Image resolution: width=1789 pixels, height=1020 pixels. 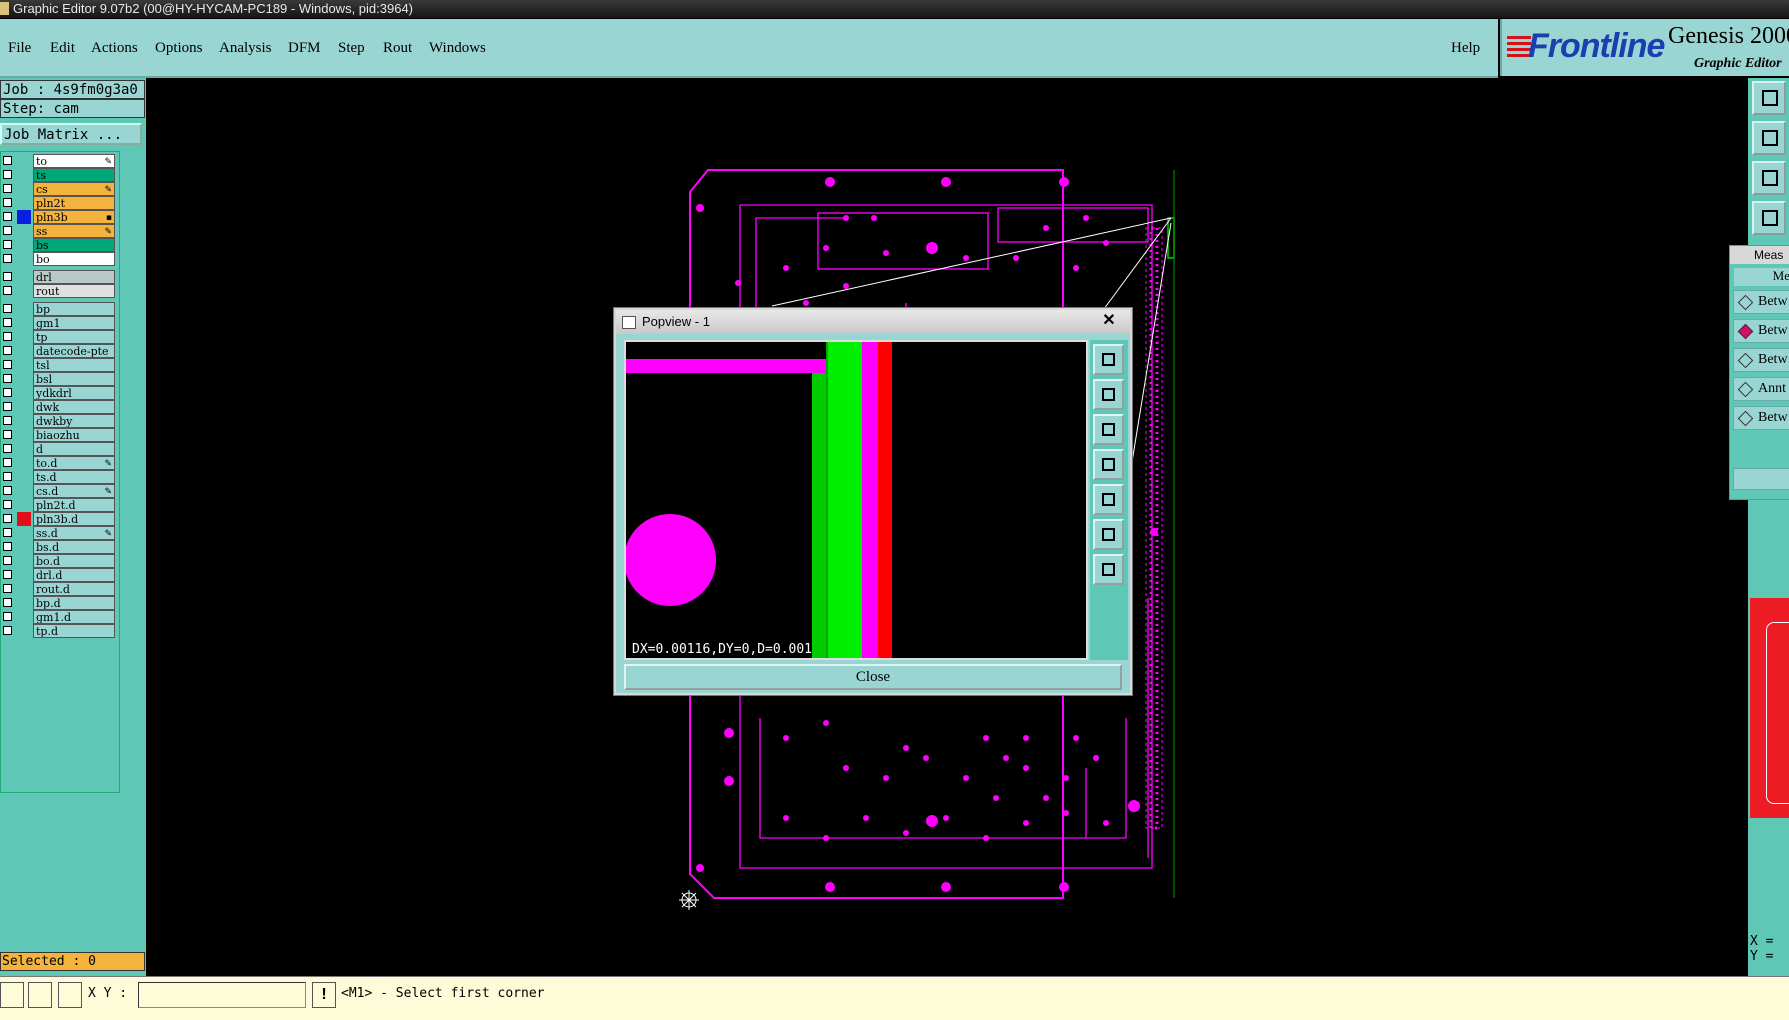 I want to click on layer-row: pln2t.d, so click(x=59, y=505).